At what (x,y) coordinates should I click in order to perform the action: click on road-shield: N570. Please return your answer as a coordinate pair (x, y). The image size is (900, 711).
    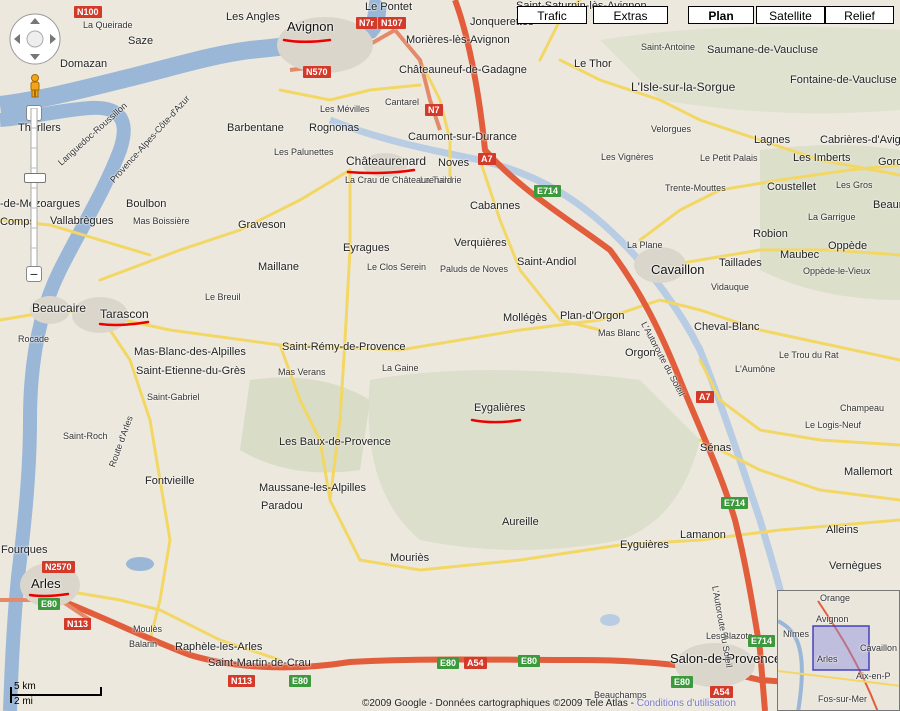
    Looking at the image, I should click on (317, 72).